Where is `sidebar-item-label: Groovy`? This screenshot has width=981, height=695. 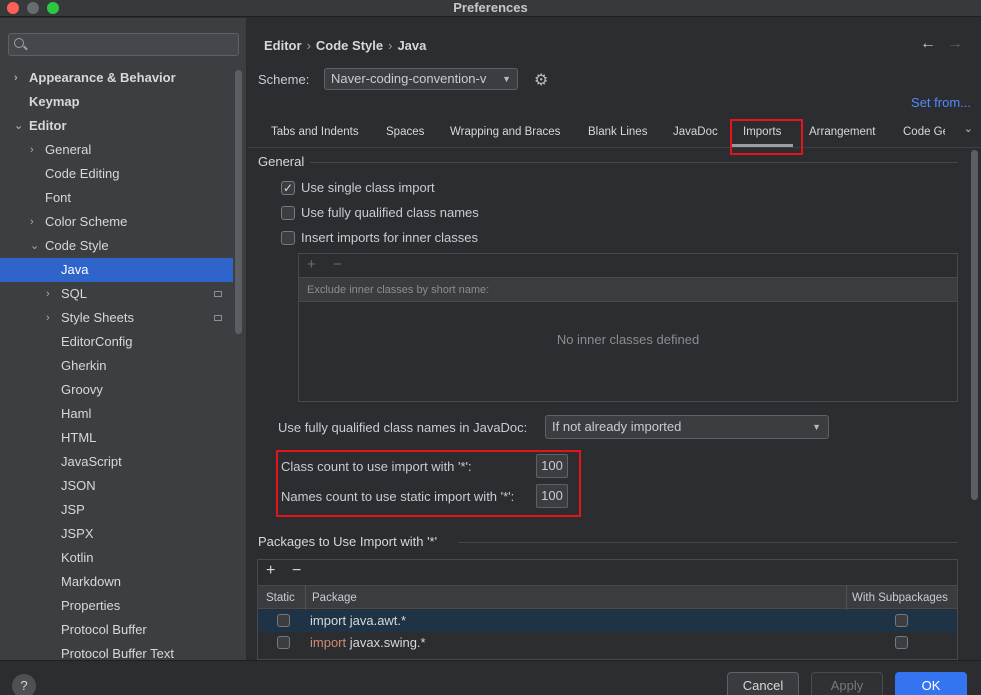
sidebar-item-label: Groovy is located at coordinates (82, 389).